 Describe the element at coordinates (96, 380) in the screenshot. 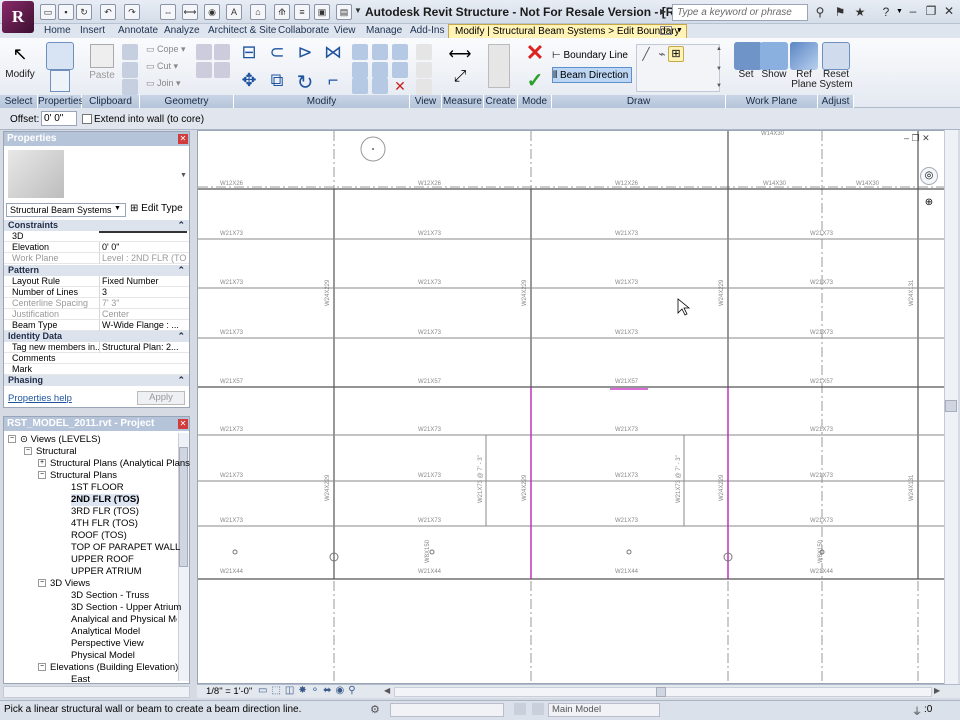

I see `category-phasing: Phasing ⌃` at that location.